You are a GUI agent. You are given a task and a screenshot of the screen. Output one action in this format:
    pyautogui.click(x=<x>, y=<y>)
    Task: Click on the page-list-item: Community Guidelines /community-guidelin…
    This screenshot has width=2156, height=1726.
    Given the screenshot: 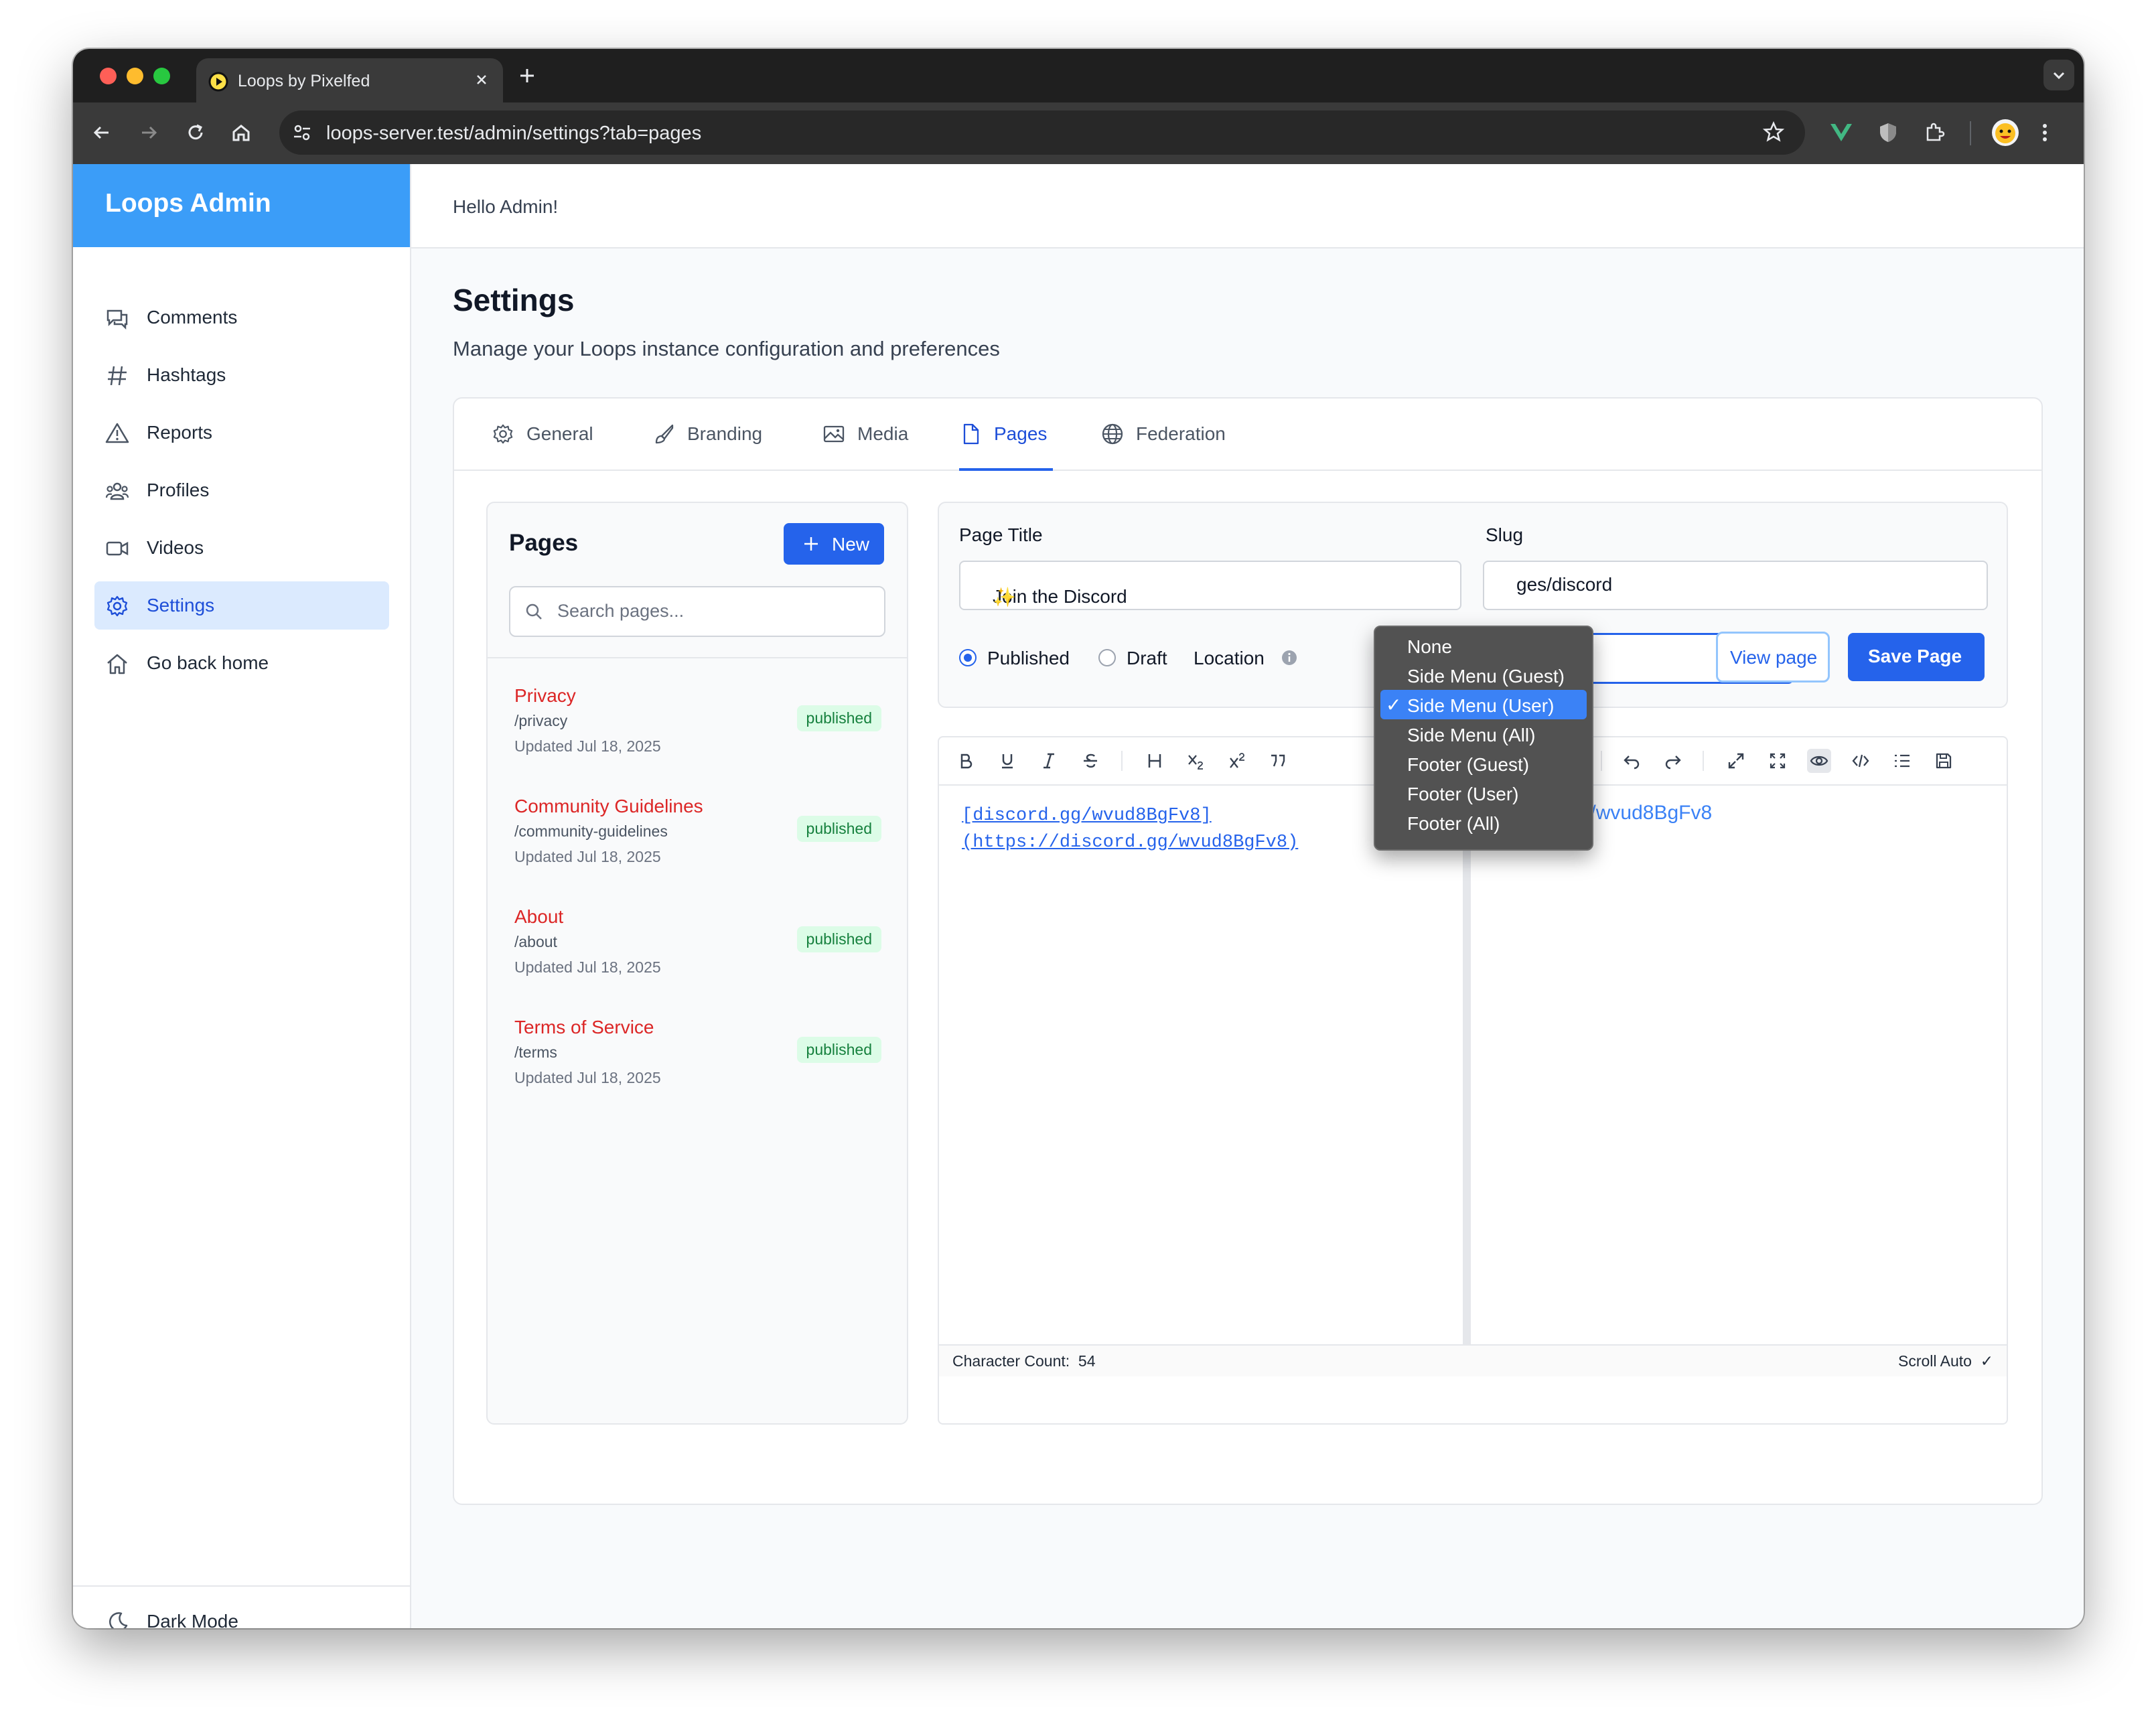 What is the action you would take?
    pyautogui.click(x=697, y=850)
    